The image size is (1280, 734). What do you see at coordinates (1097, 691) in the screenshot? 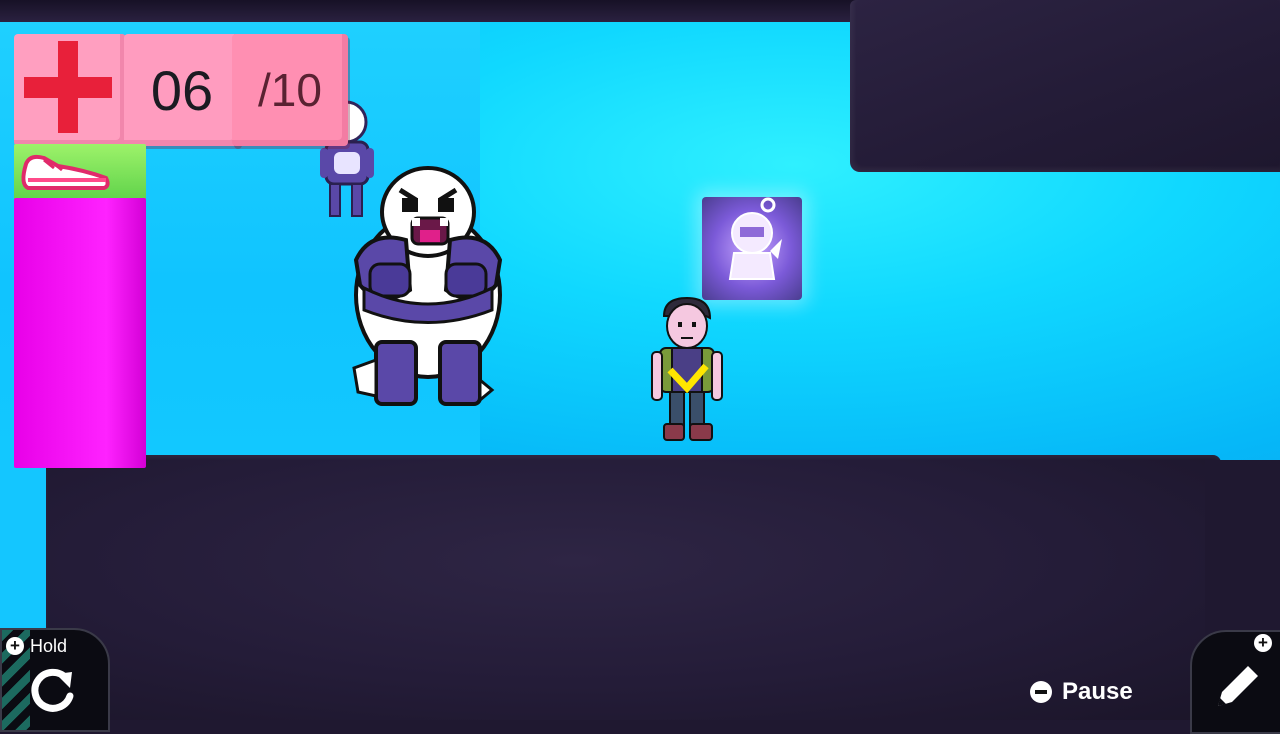
I see `pause-label: Pause` at bounding box center [1097, 691].